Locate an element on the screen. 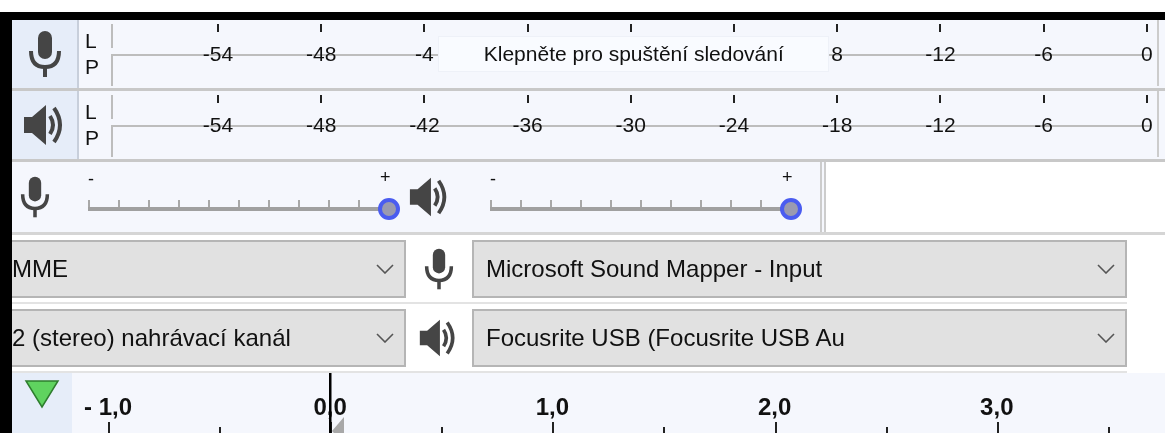 The height and width of the screenshot is (441, 1165). scale-label: -4 is located at coordinates (424, 54).